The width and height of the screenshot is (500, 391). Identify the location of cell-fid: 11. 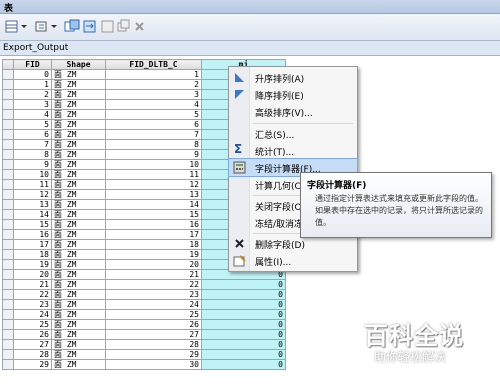
(32, 184).